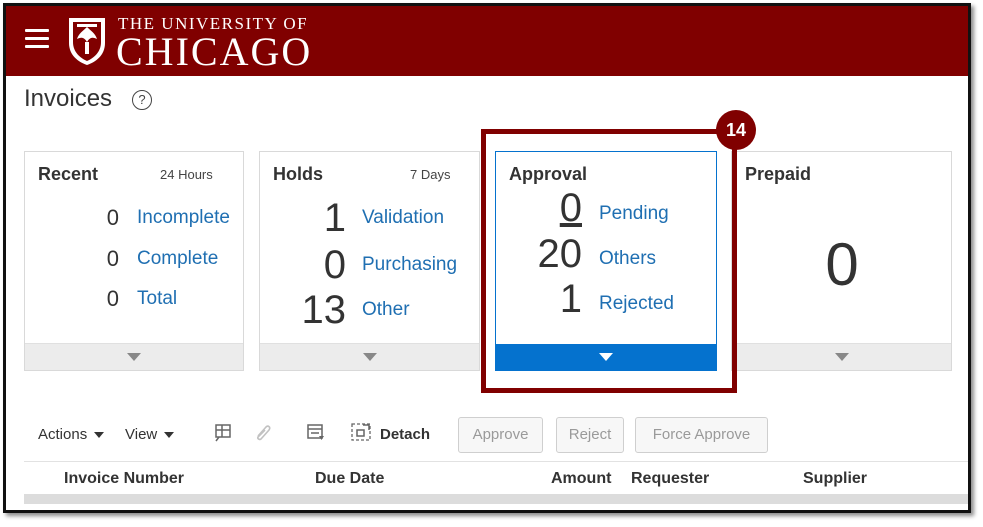 This screenshot has width=983, height=527. I want to click on view-menu-label: View, so click(141, 434).